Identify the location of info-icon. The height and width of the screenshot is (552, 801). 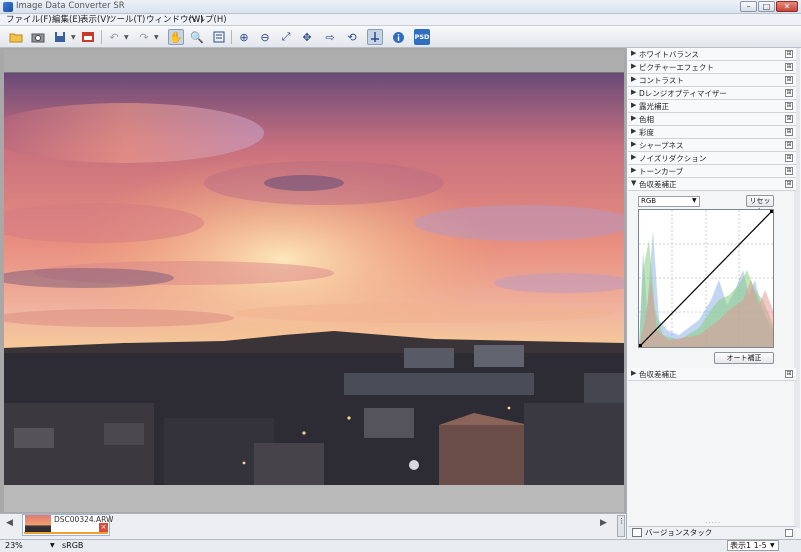
(398, 37).